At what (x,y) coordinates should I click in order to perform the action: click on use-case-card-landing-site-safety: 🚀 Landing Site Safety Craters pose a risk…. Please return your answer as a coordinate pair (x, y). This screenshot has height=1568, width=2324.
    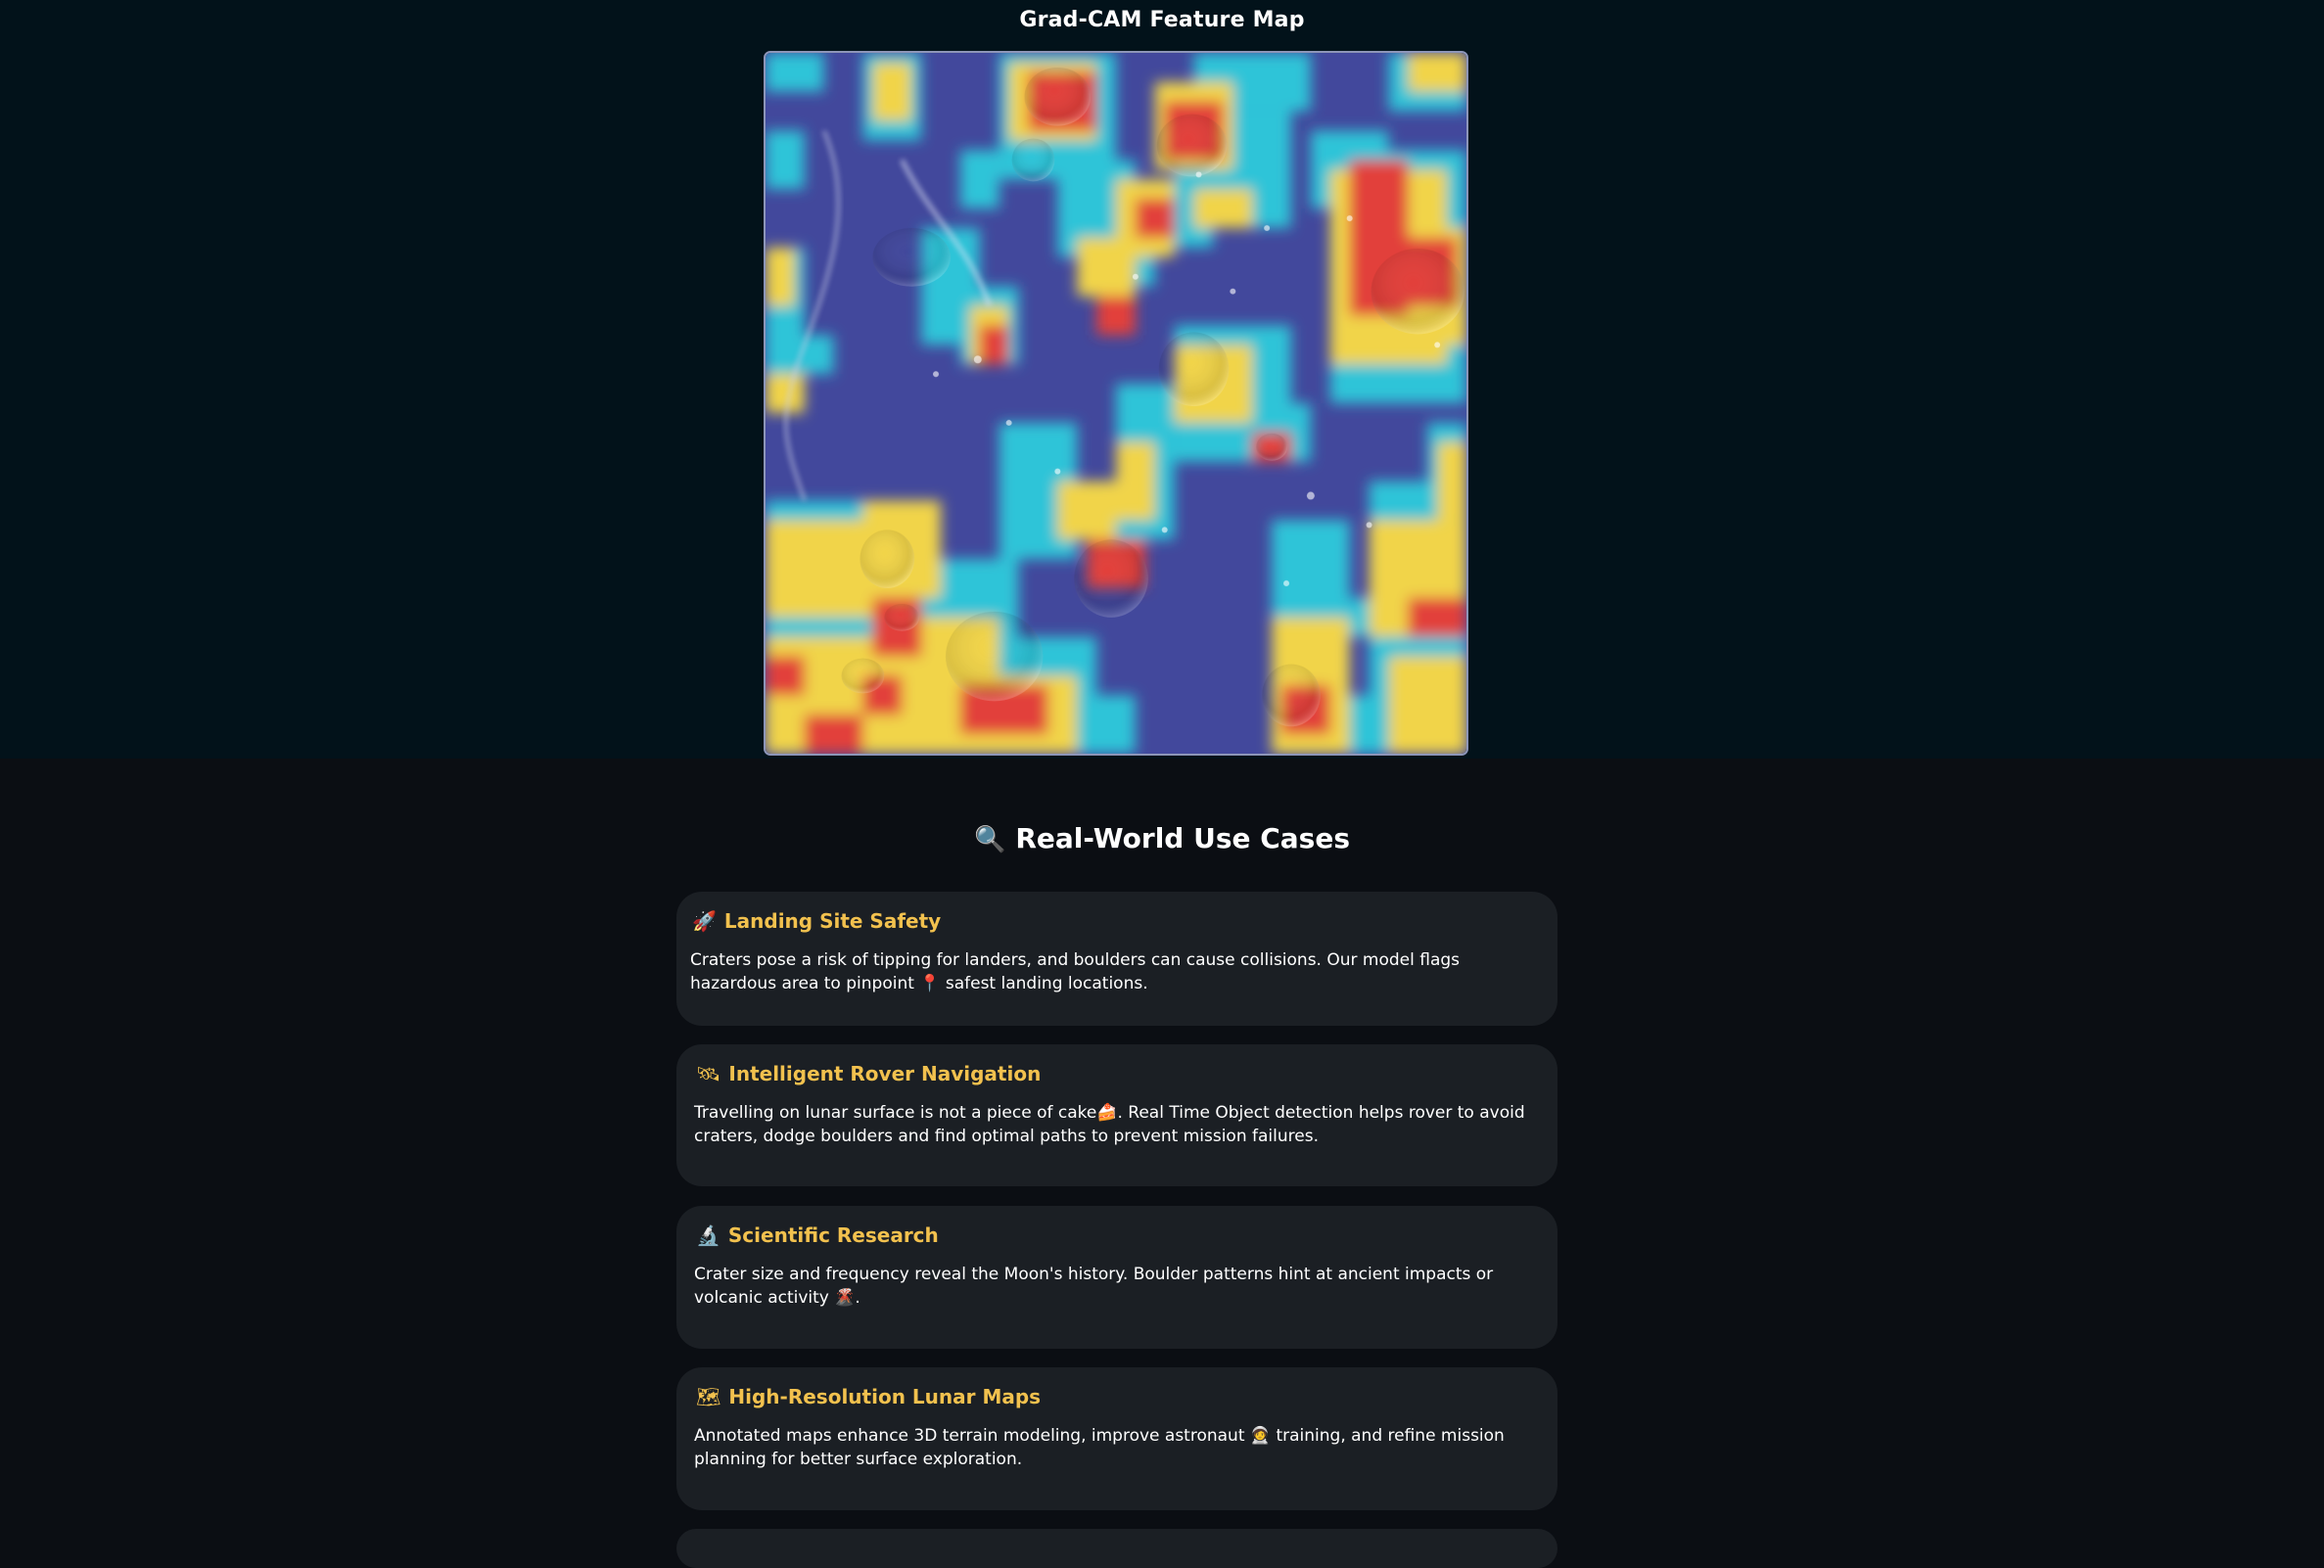
    Looking at the image, I should click on (1116, 959).